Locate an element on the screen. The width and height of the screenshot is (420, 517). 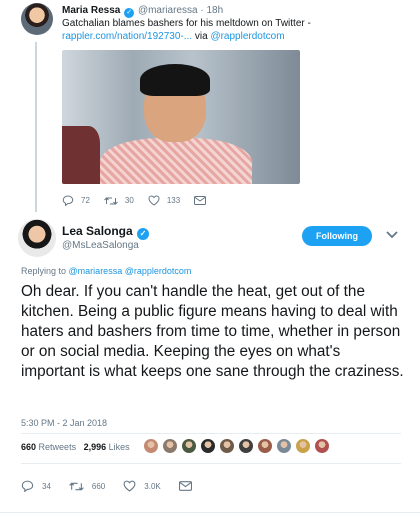
verified-badge-icon: ✓ is located at coordinates (143, 234).